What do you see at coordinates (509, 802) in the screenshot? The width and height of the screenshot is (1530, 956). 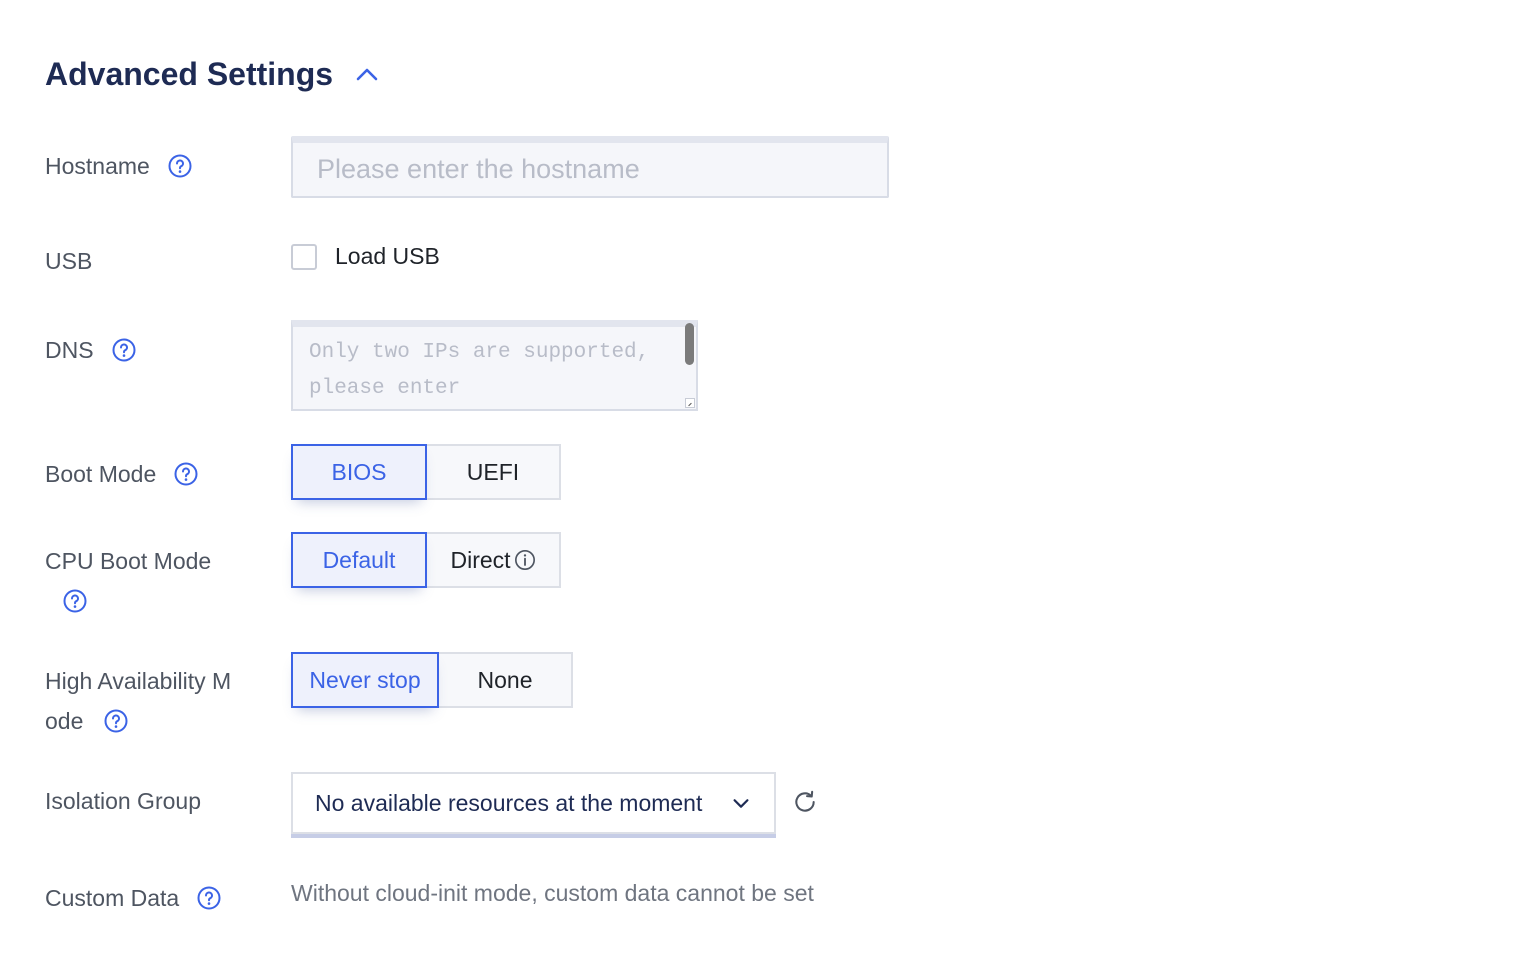 I see `isolation-group-value: No available resources at the moment` at bounding box center [509, 802].